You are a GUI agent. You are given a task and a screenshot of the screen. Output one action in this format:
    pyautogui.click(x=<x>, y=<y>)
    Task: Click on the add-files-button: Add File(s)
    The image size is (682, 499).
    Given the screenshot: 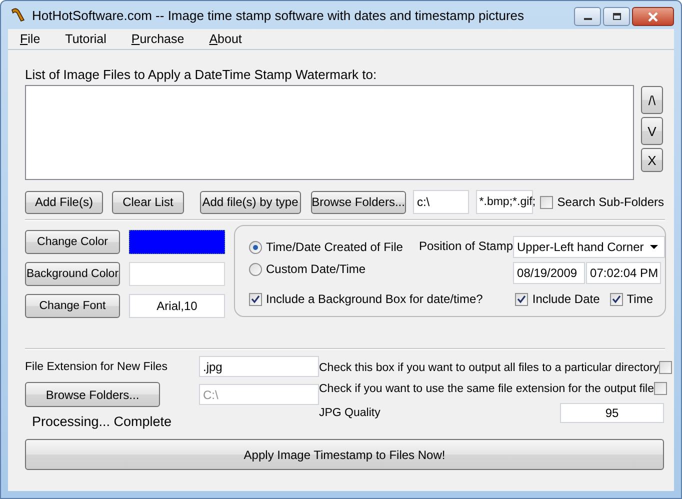 What is the action you would take?
    pyautogui.click(x=64, y=202)
    